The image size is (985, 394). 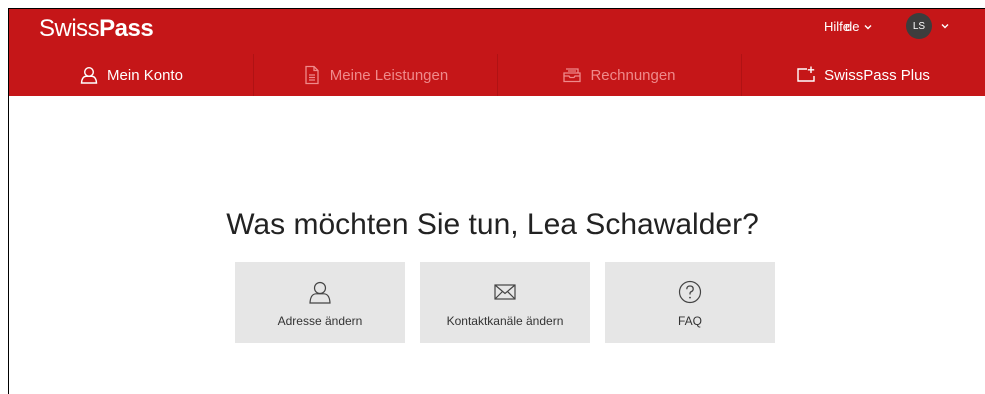 What do you see at coordinates (505, 292) in the screenshot?
I see `envelope-icon` at bounding box center [505, 292].